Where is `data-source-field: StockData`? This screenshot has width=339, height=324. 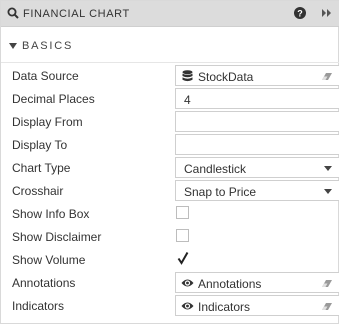 data-source-field: StockData is located at coordinates (257, 75).